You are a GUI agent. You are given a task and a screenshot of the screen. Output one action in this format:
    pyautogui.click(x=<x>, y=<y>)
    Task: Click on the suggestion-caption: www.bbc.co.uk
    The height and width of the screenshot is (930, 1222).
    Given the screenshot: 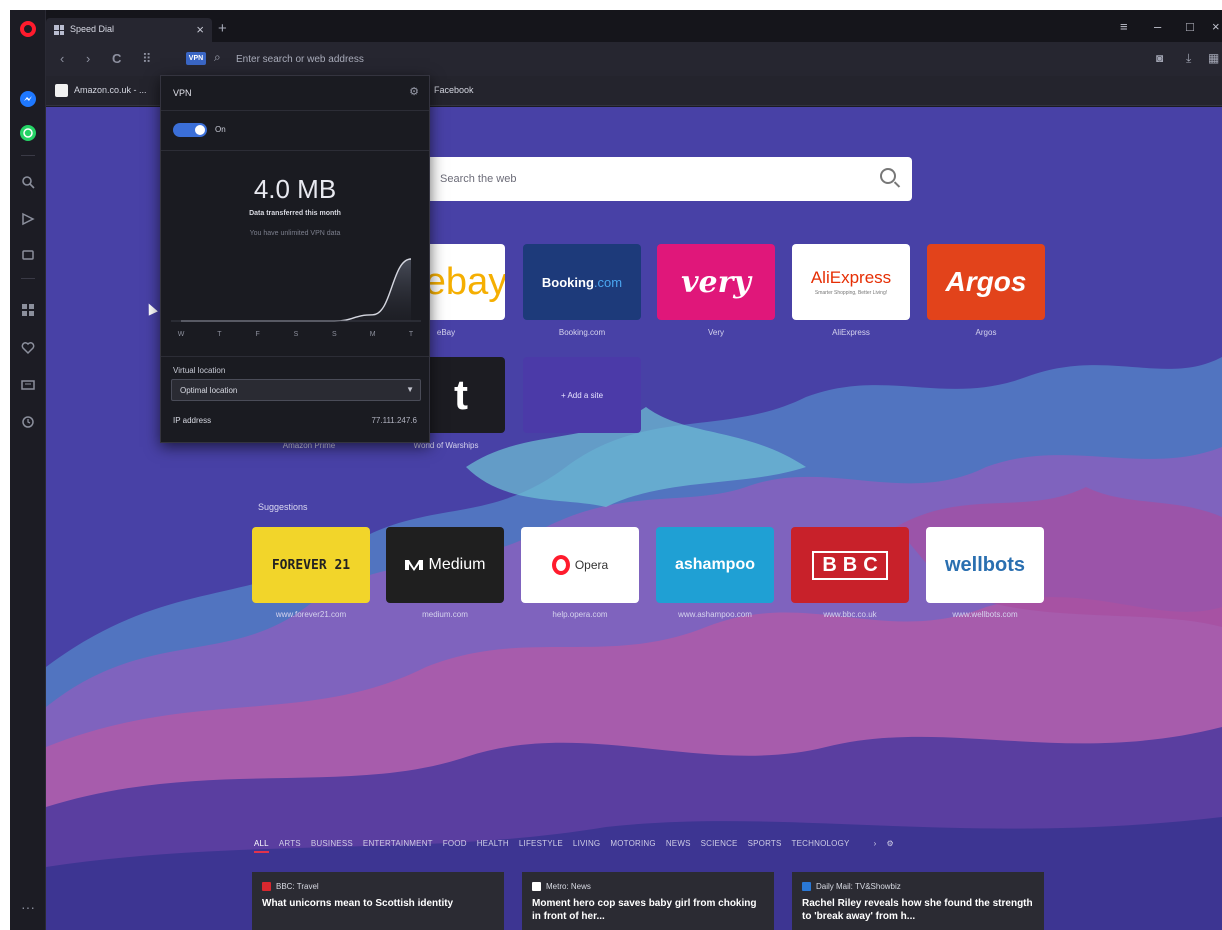 What is the action you would take?
    pyautogui.click(x=850, y=614)
    